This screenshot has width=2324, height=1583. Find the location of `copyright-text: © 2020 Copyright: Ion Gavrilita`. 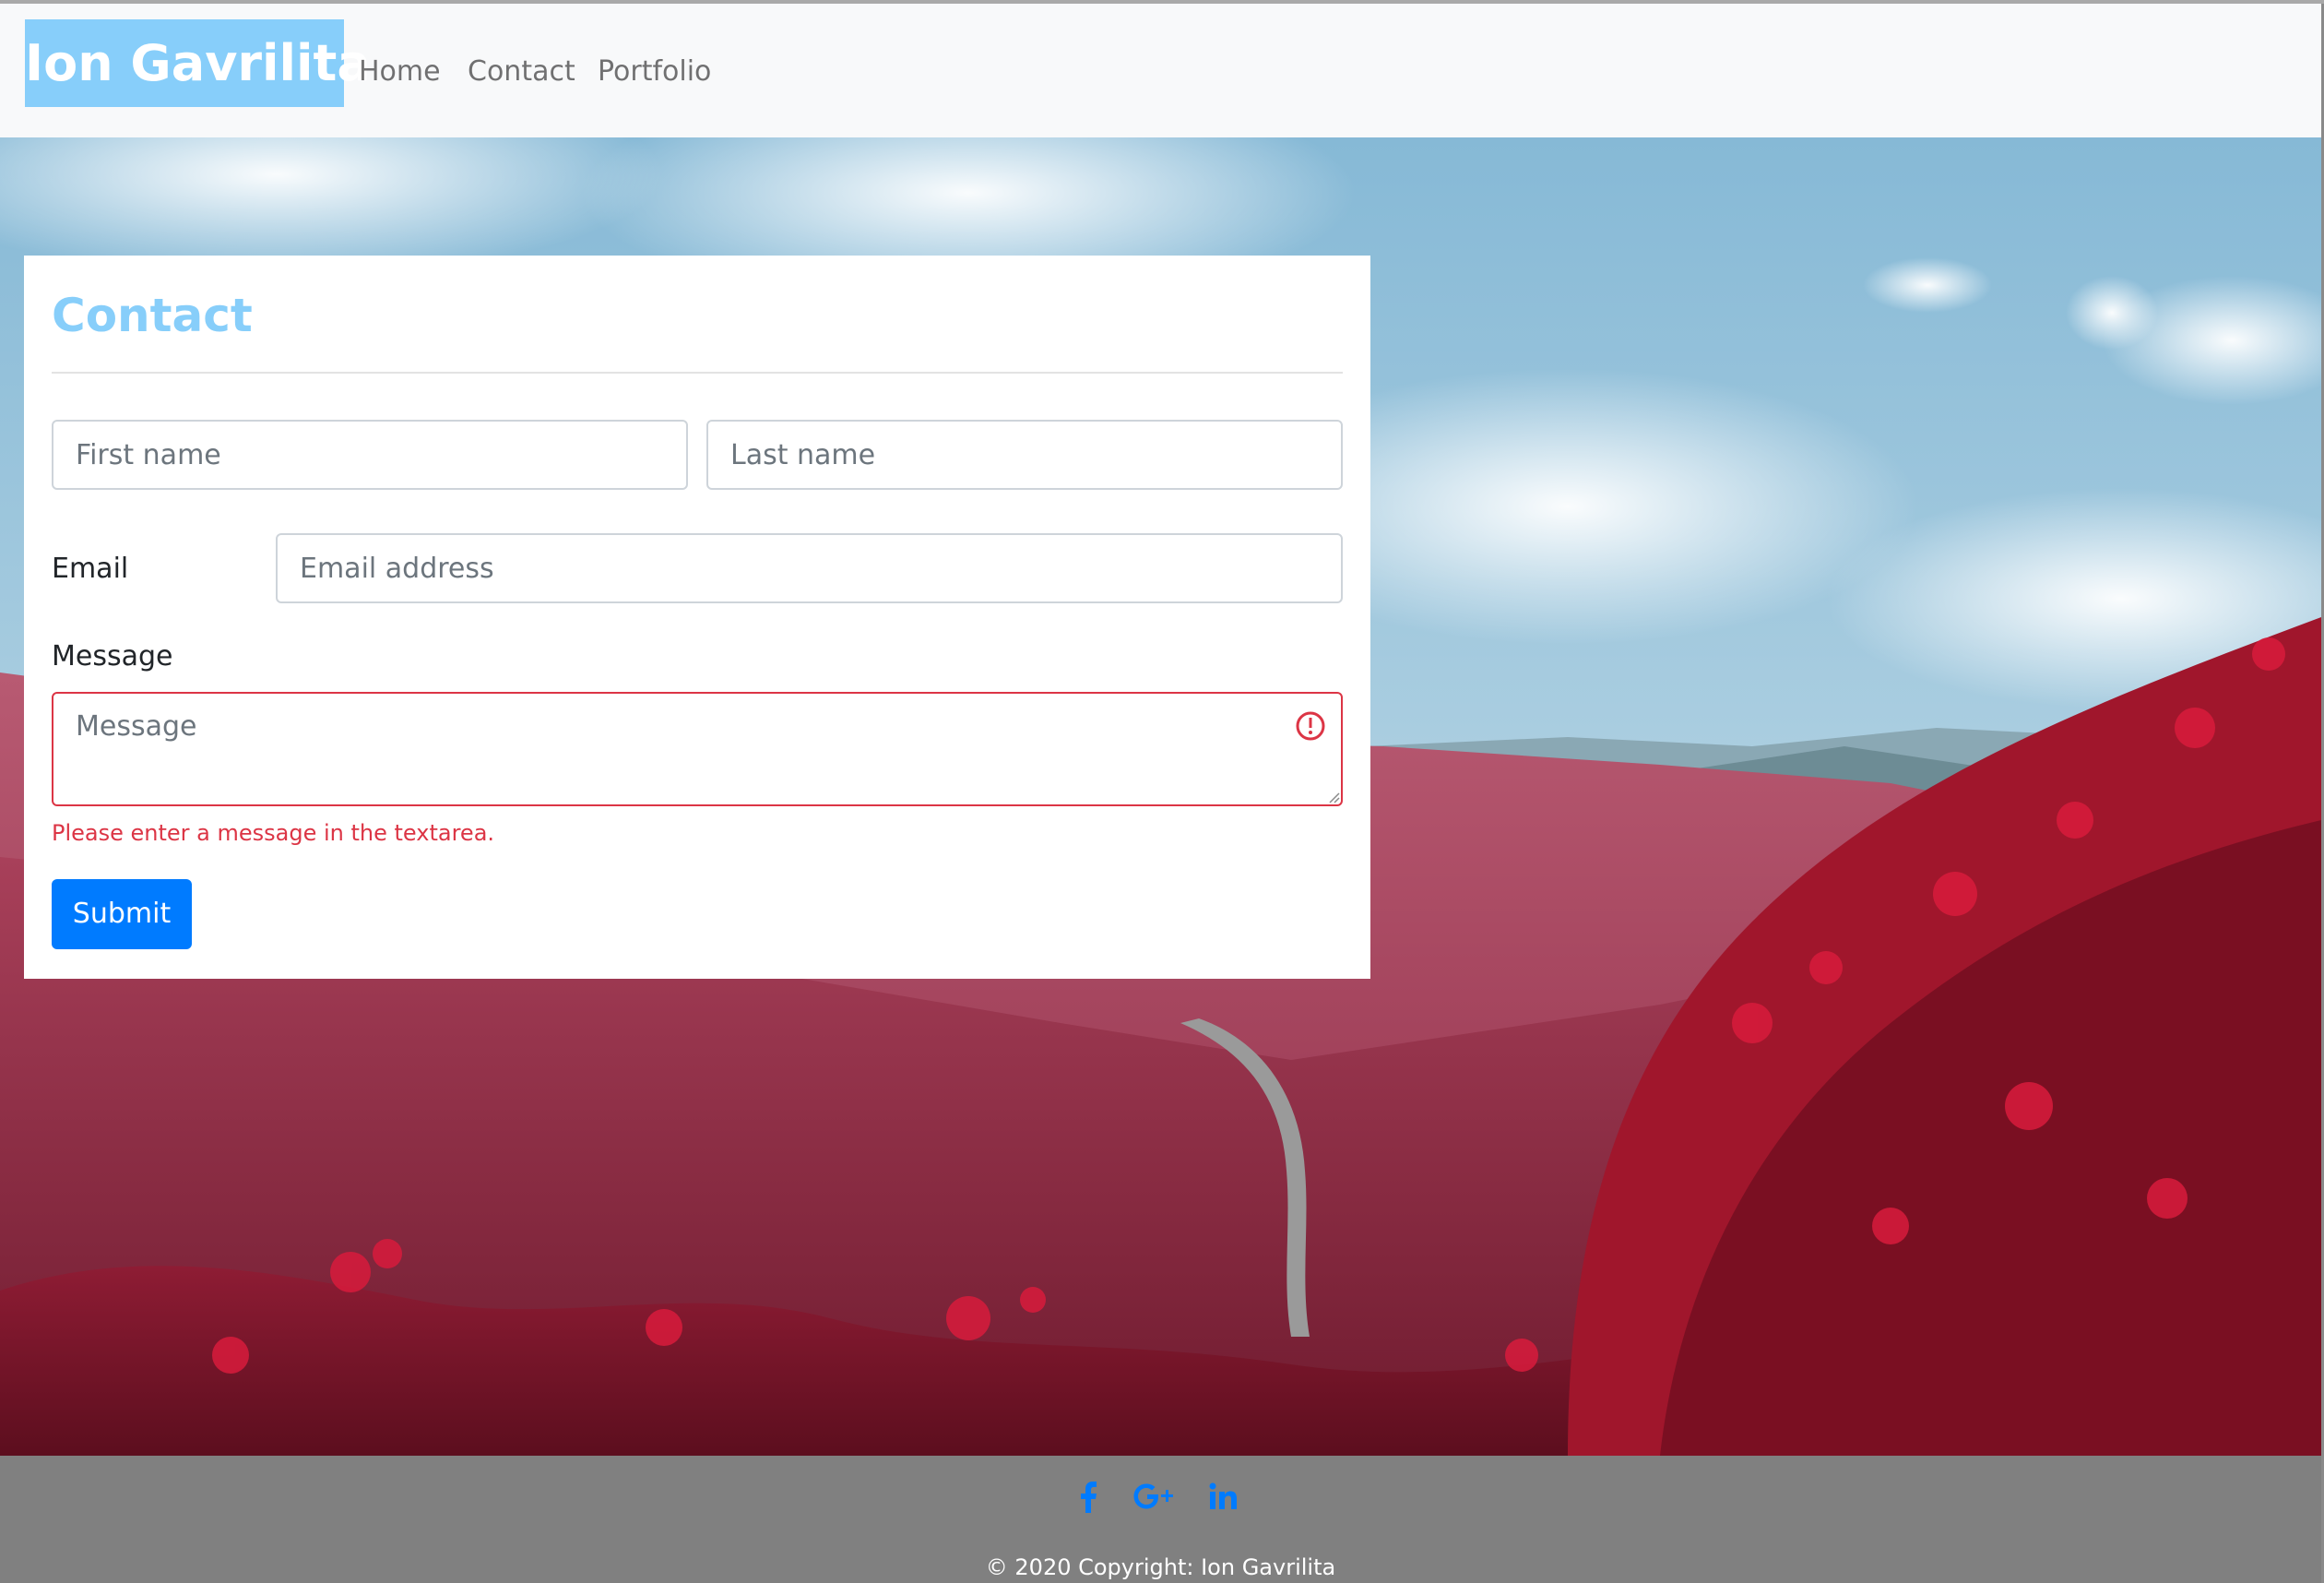

copyright-text: © 2020 Copyright: Ion Gavrilita is located at coordinates (1160, 1567).